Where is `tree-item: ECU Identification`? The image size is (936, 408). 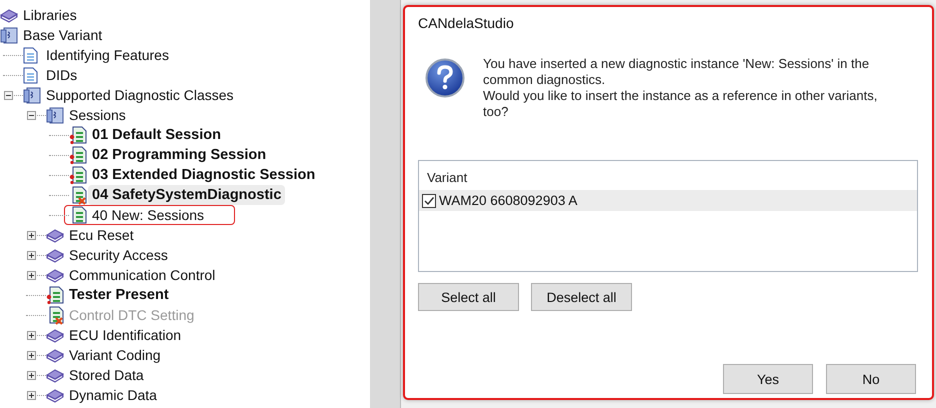
tree-item: ECU Identification is located at coordinates (125, 335).